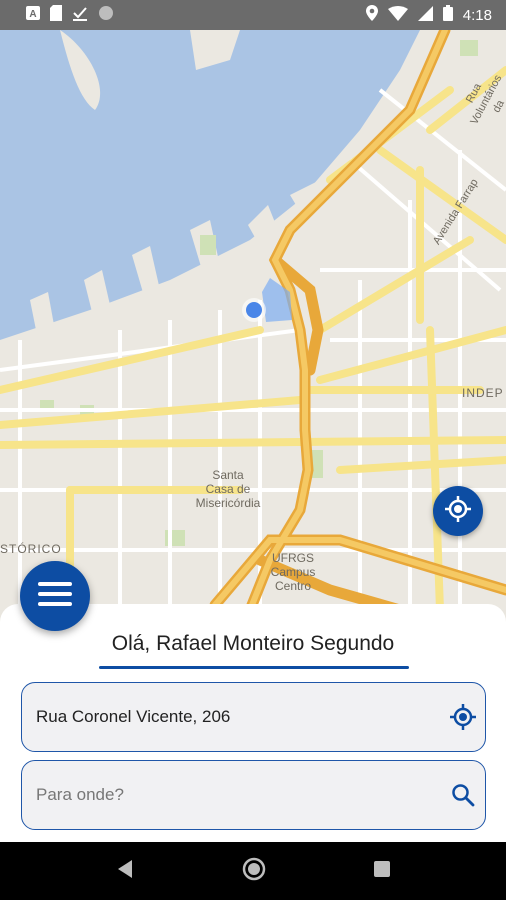 This screenshot has width=506, height=900. Describe the element at coordinates (253, 643) in the screenshot. I see `greeting-text: Olá, Rafael Monteiro Segundo` at that location.